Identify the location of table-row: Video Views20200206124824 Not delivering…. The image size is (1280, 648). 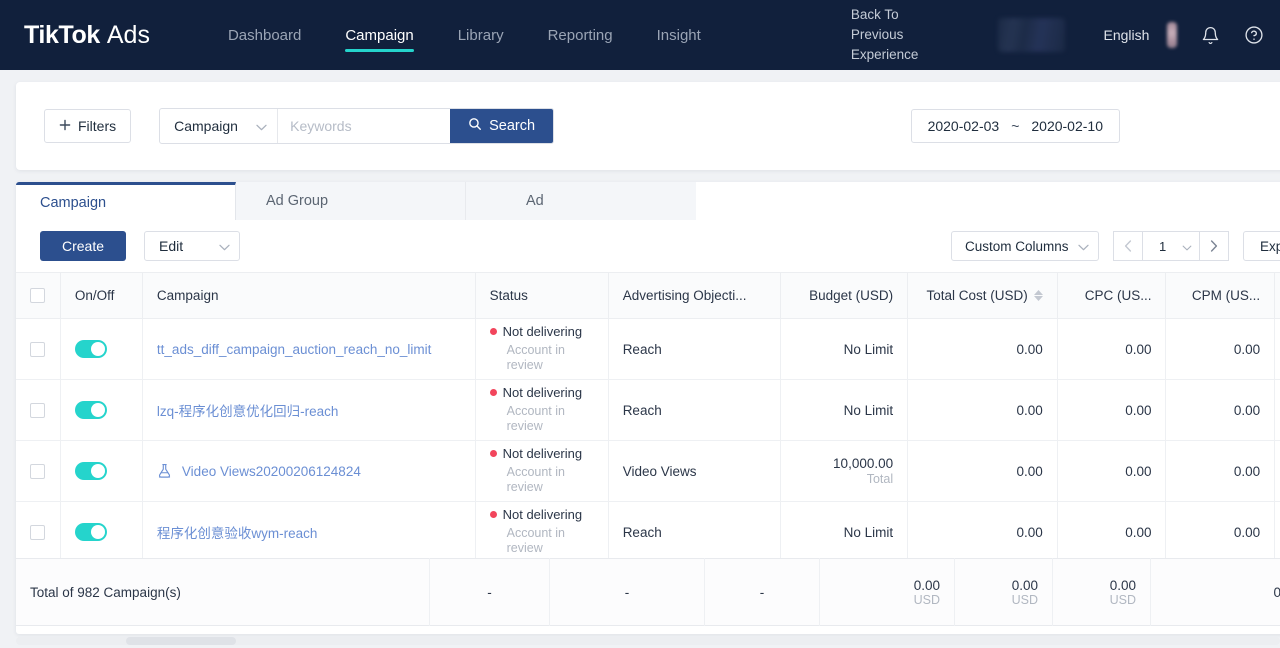
(648, 471).